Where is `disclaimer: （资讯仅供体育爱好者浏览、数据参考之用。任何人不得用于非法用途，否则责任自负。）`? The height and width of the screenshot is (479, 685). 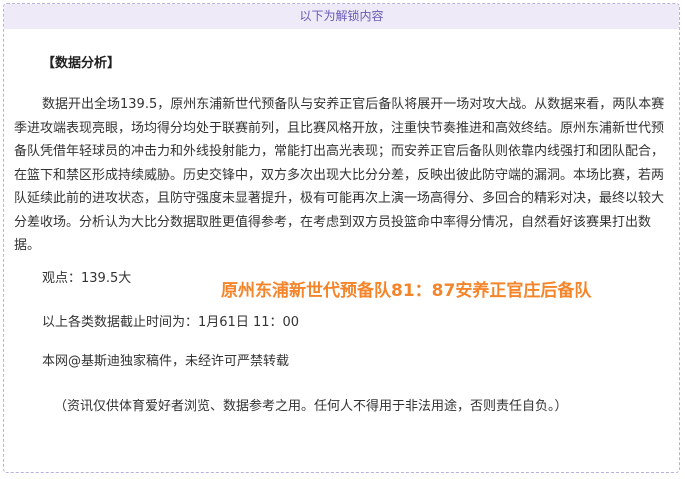 disclaimer: （资讯仅供体育爱好者浏览、数据参考之用。任何人不得用于非法用途，否则责任自负。） is located at coordinates (311, 406).